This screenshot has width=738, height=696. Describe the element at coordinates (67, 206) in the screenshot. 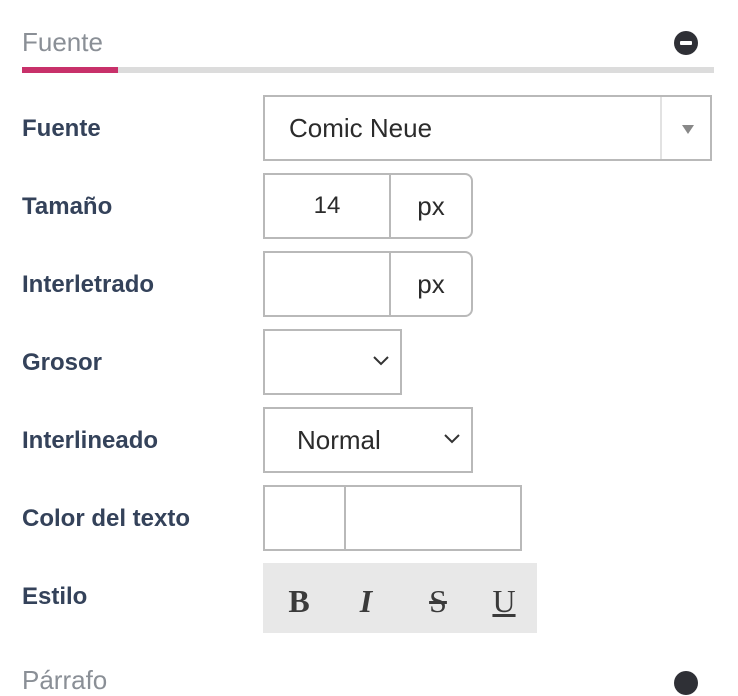

I see `size-label: Tamaño` at that location.